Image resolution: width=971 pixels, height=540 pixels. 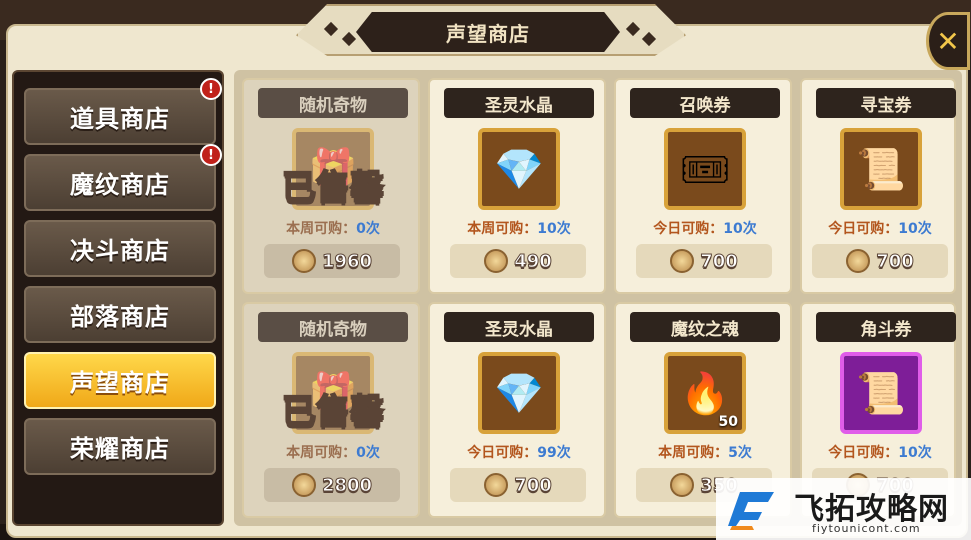 What do you see at coordinates (120, 251) in the screenshot?
I see `sidebar-item-label: 决斗商店` at bounding box center [120, 251].